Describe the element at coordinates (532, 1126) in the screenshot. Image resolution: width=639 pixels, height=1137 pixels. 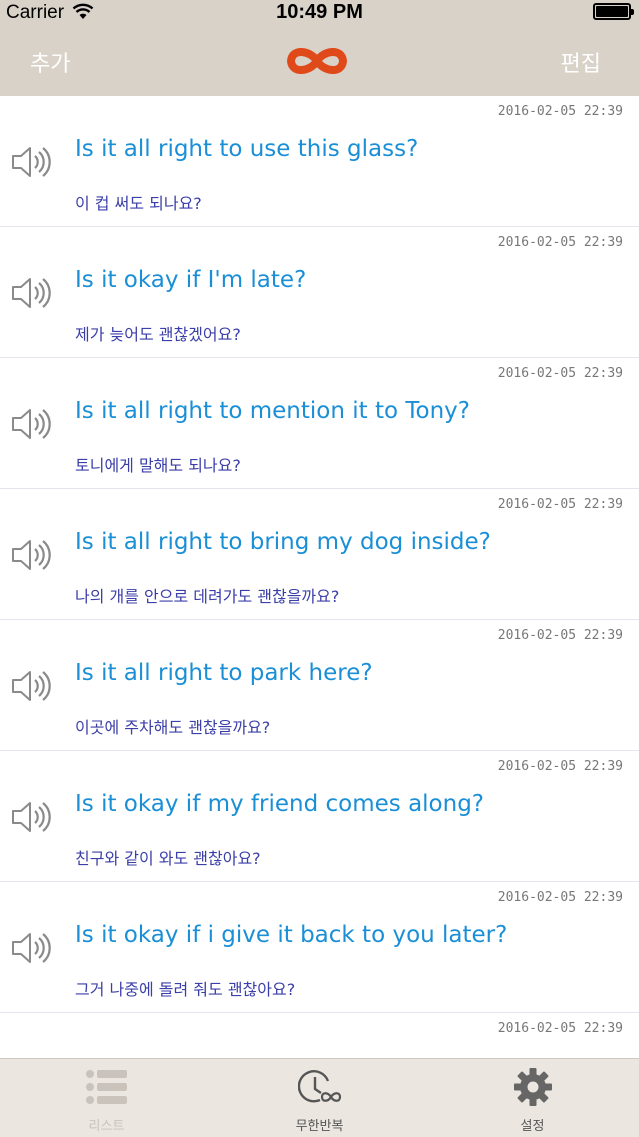
I see `tab-settings-label: 설정` at that location.